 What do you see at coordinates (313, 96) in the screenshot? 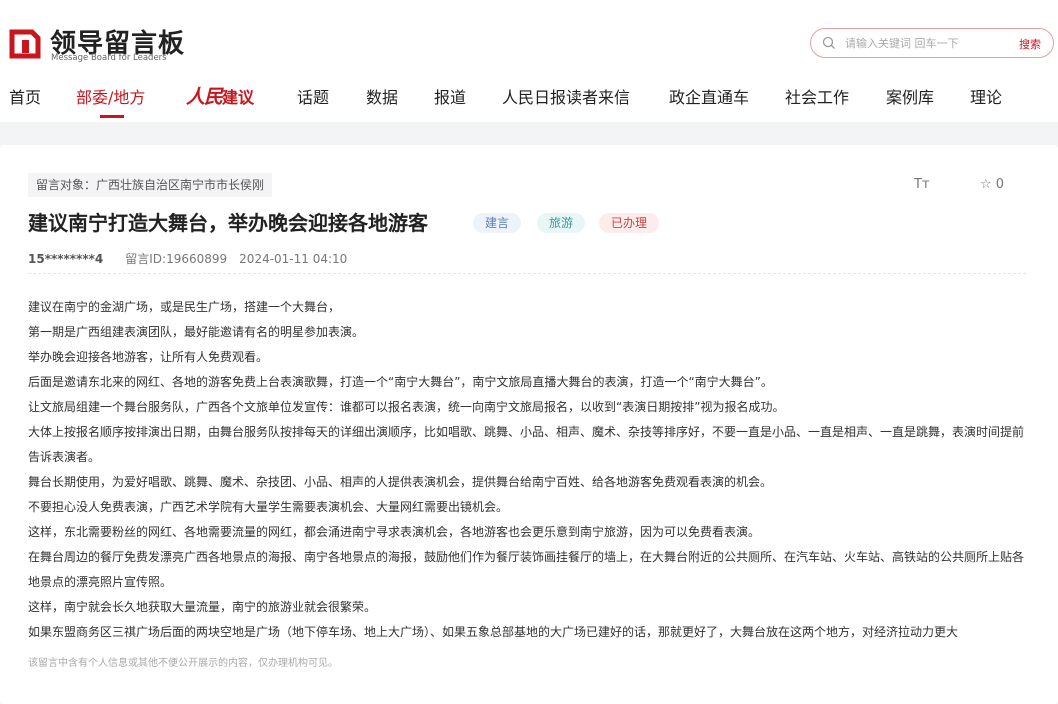
I see `nav-item-topics: 话题` at bounding box center [313, 96].